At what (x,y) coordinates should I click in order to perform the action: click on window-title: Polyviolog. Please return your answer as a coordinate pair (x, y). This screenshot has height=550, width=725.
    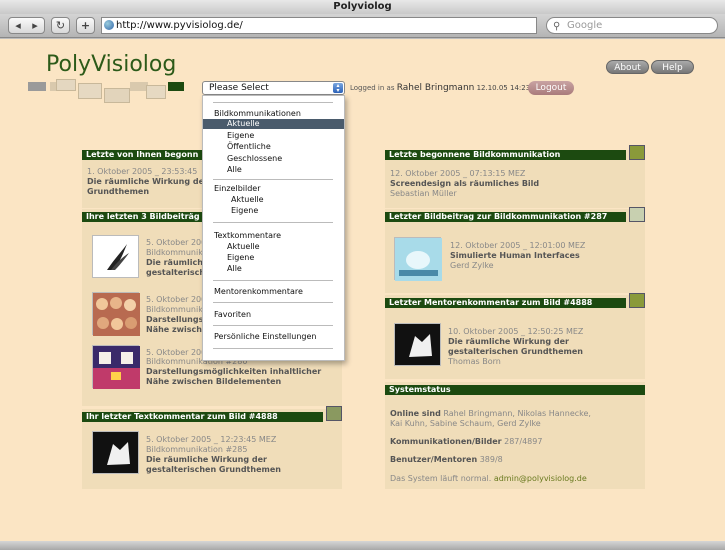
    Looking at the image, I should click on (362, 7).